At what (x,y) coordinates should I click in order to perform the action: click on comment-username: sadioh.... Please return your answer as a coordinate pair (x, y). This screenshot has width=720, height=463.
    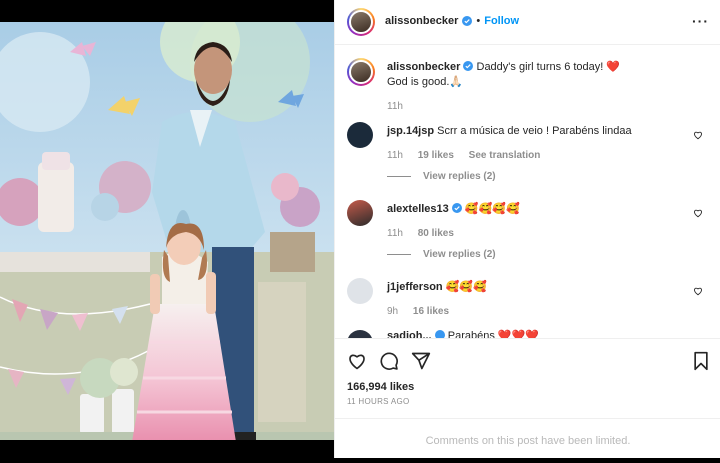
    Looking at the image, I should click on (409, 334).